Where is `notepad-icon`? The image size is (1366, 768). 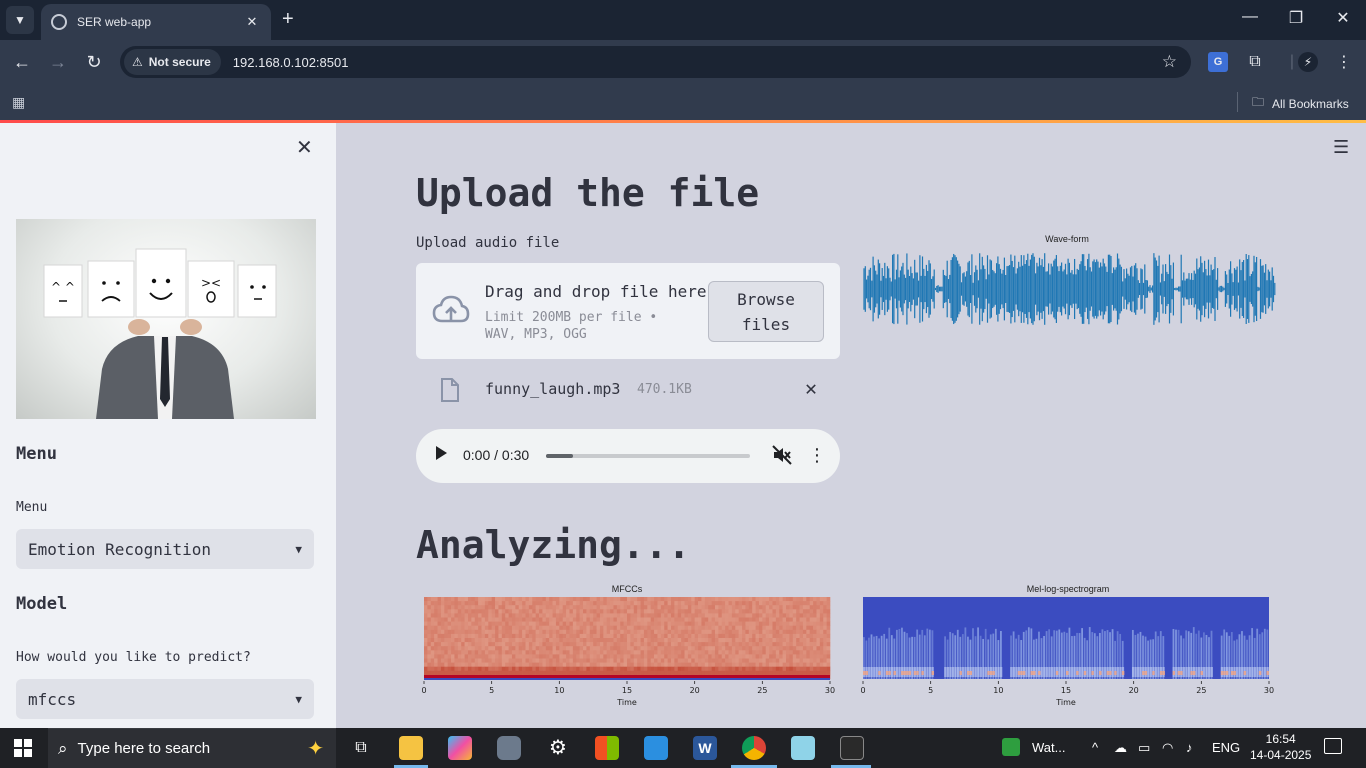 notepad-icon is located at coordinates (803, 748).